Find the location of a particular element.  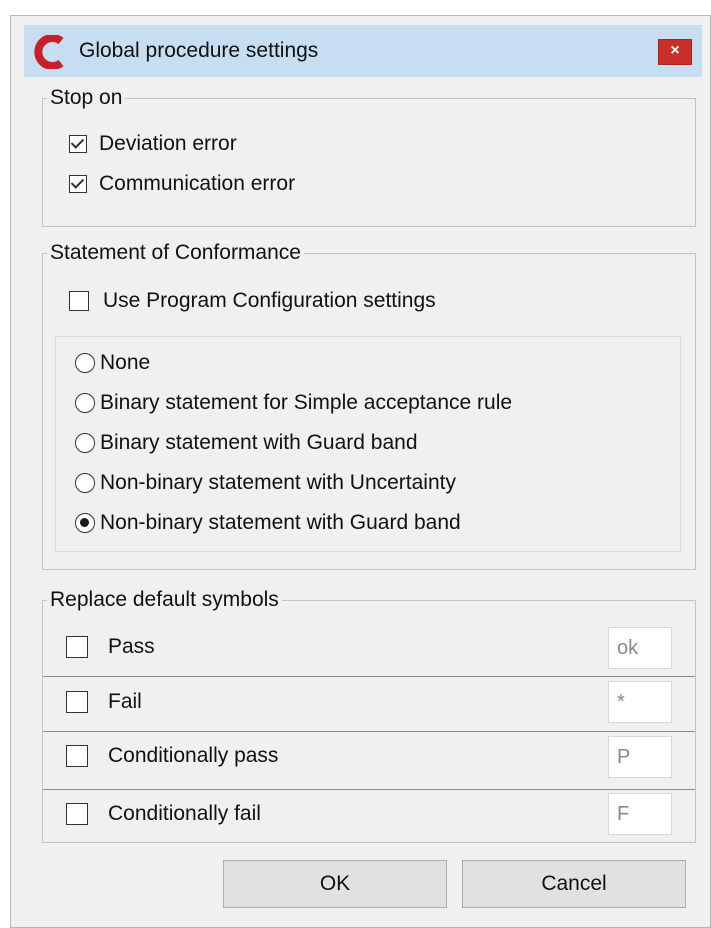

radio-binary-simple is located at coordinates (85, 403).